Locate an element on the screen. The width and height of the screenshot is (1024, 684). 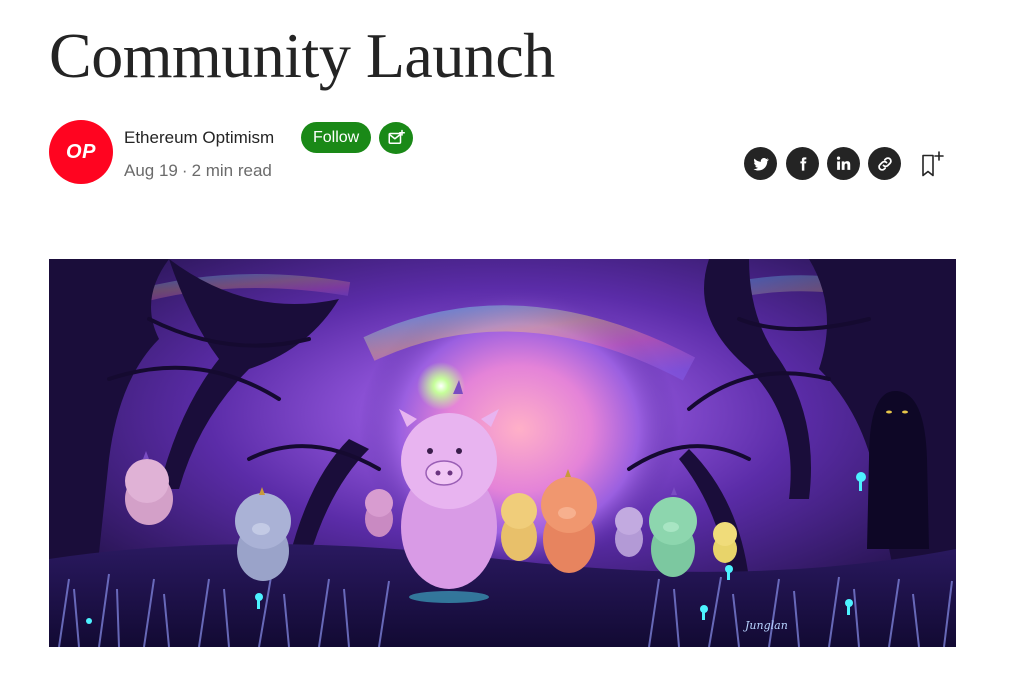
bookmark-add-icon is located at coordinates (933, 164).